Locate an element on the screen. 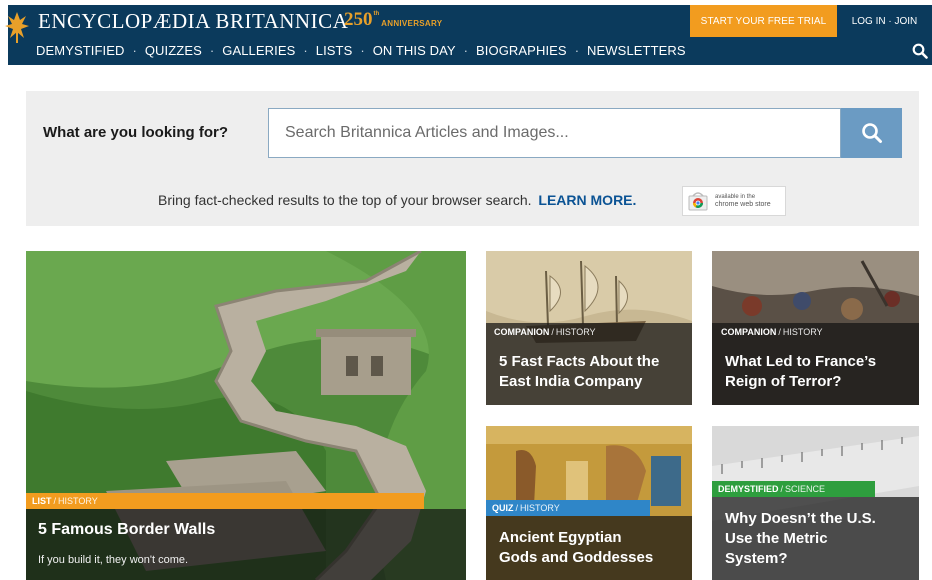 The image size is (932, 580). chrome-store-icon is located at coordinates (698, 201).